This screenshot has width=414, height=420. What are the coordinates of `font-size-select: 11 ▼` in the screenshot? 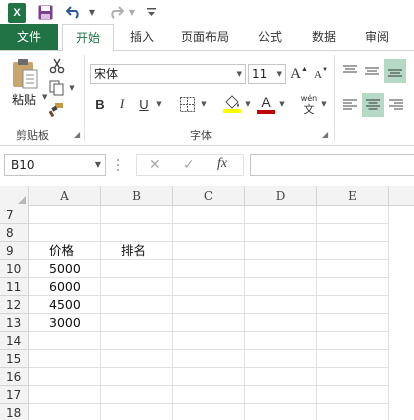 It's located at (267, 74).